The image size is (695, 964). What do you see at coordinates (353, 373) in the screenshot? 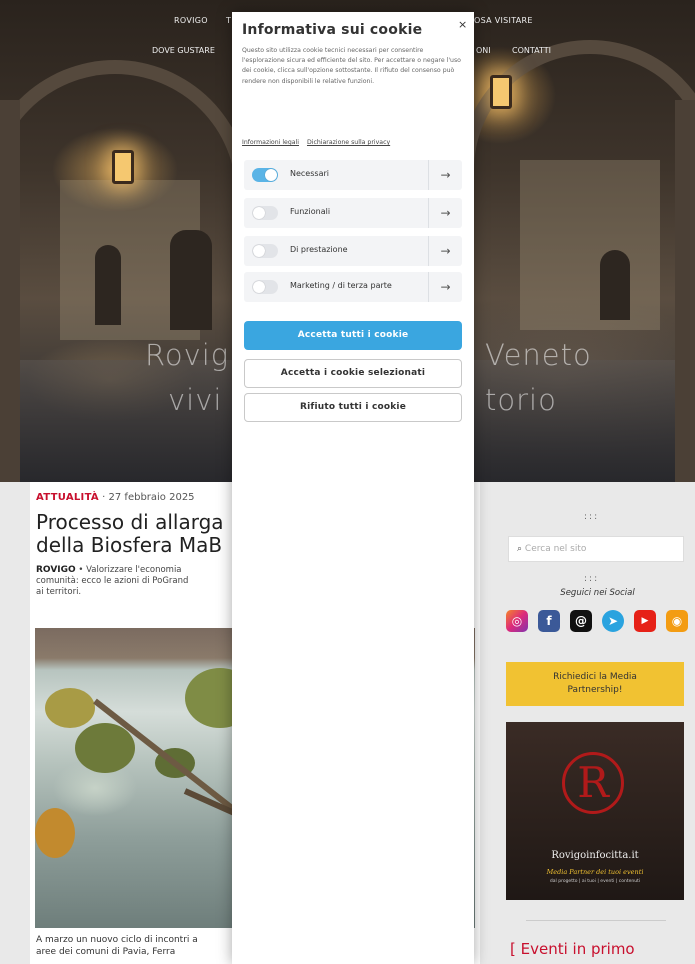
I see `accept-selected-cookies-button: Accetta i cookie selezionati` at bounding box center [353, 373].